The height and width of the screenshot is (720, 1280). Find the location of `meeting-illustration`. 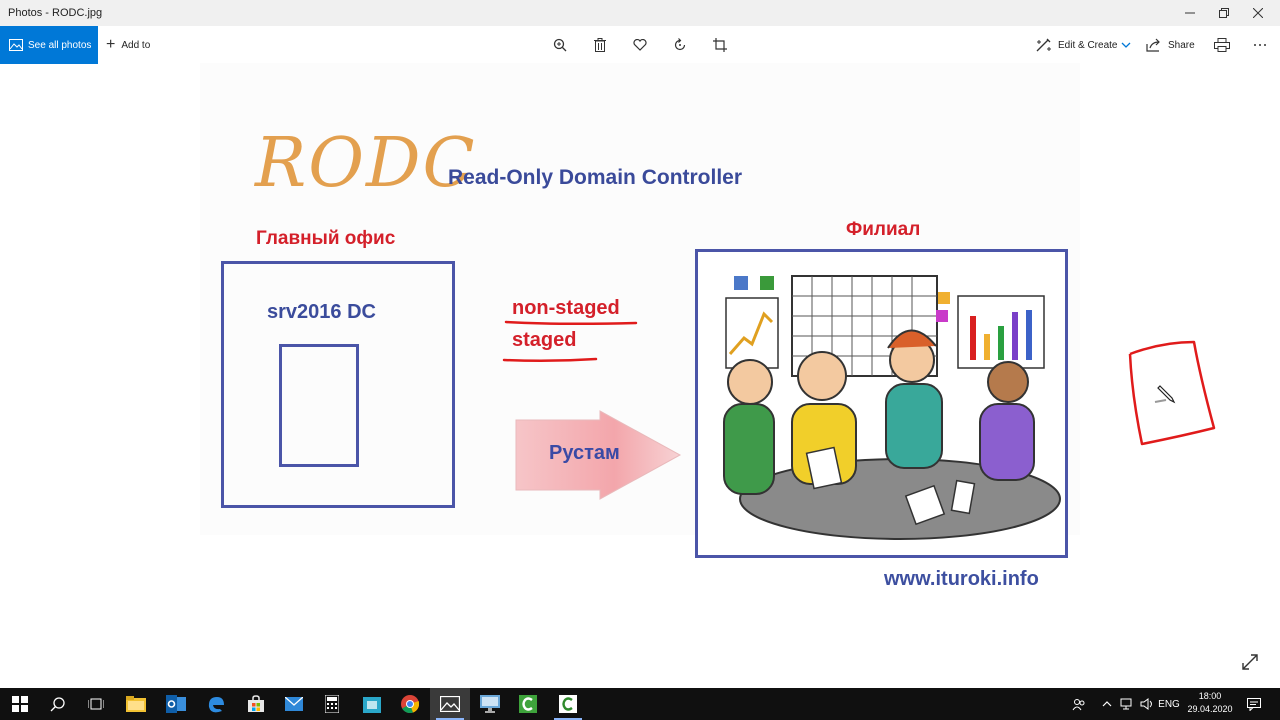

meeting-illustration is located at coordinates (892, 407).